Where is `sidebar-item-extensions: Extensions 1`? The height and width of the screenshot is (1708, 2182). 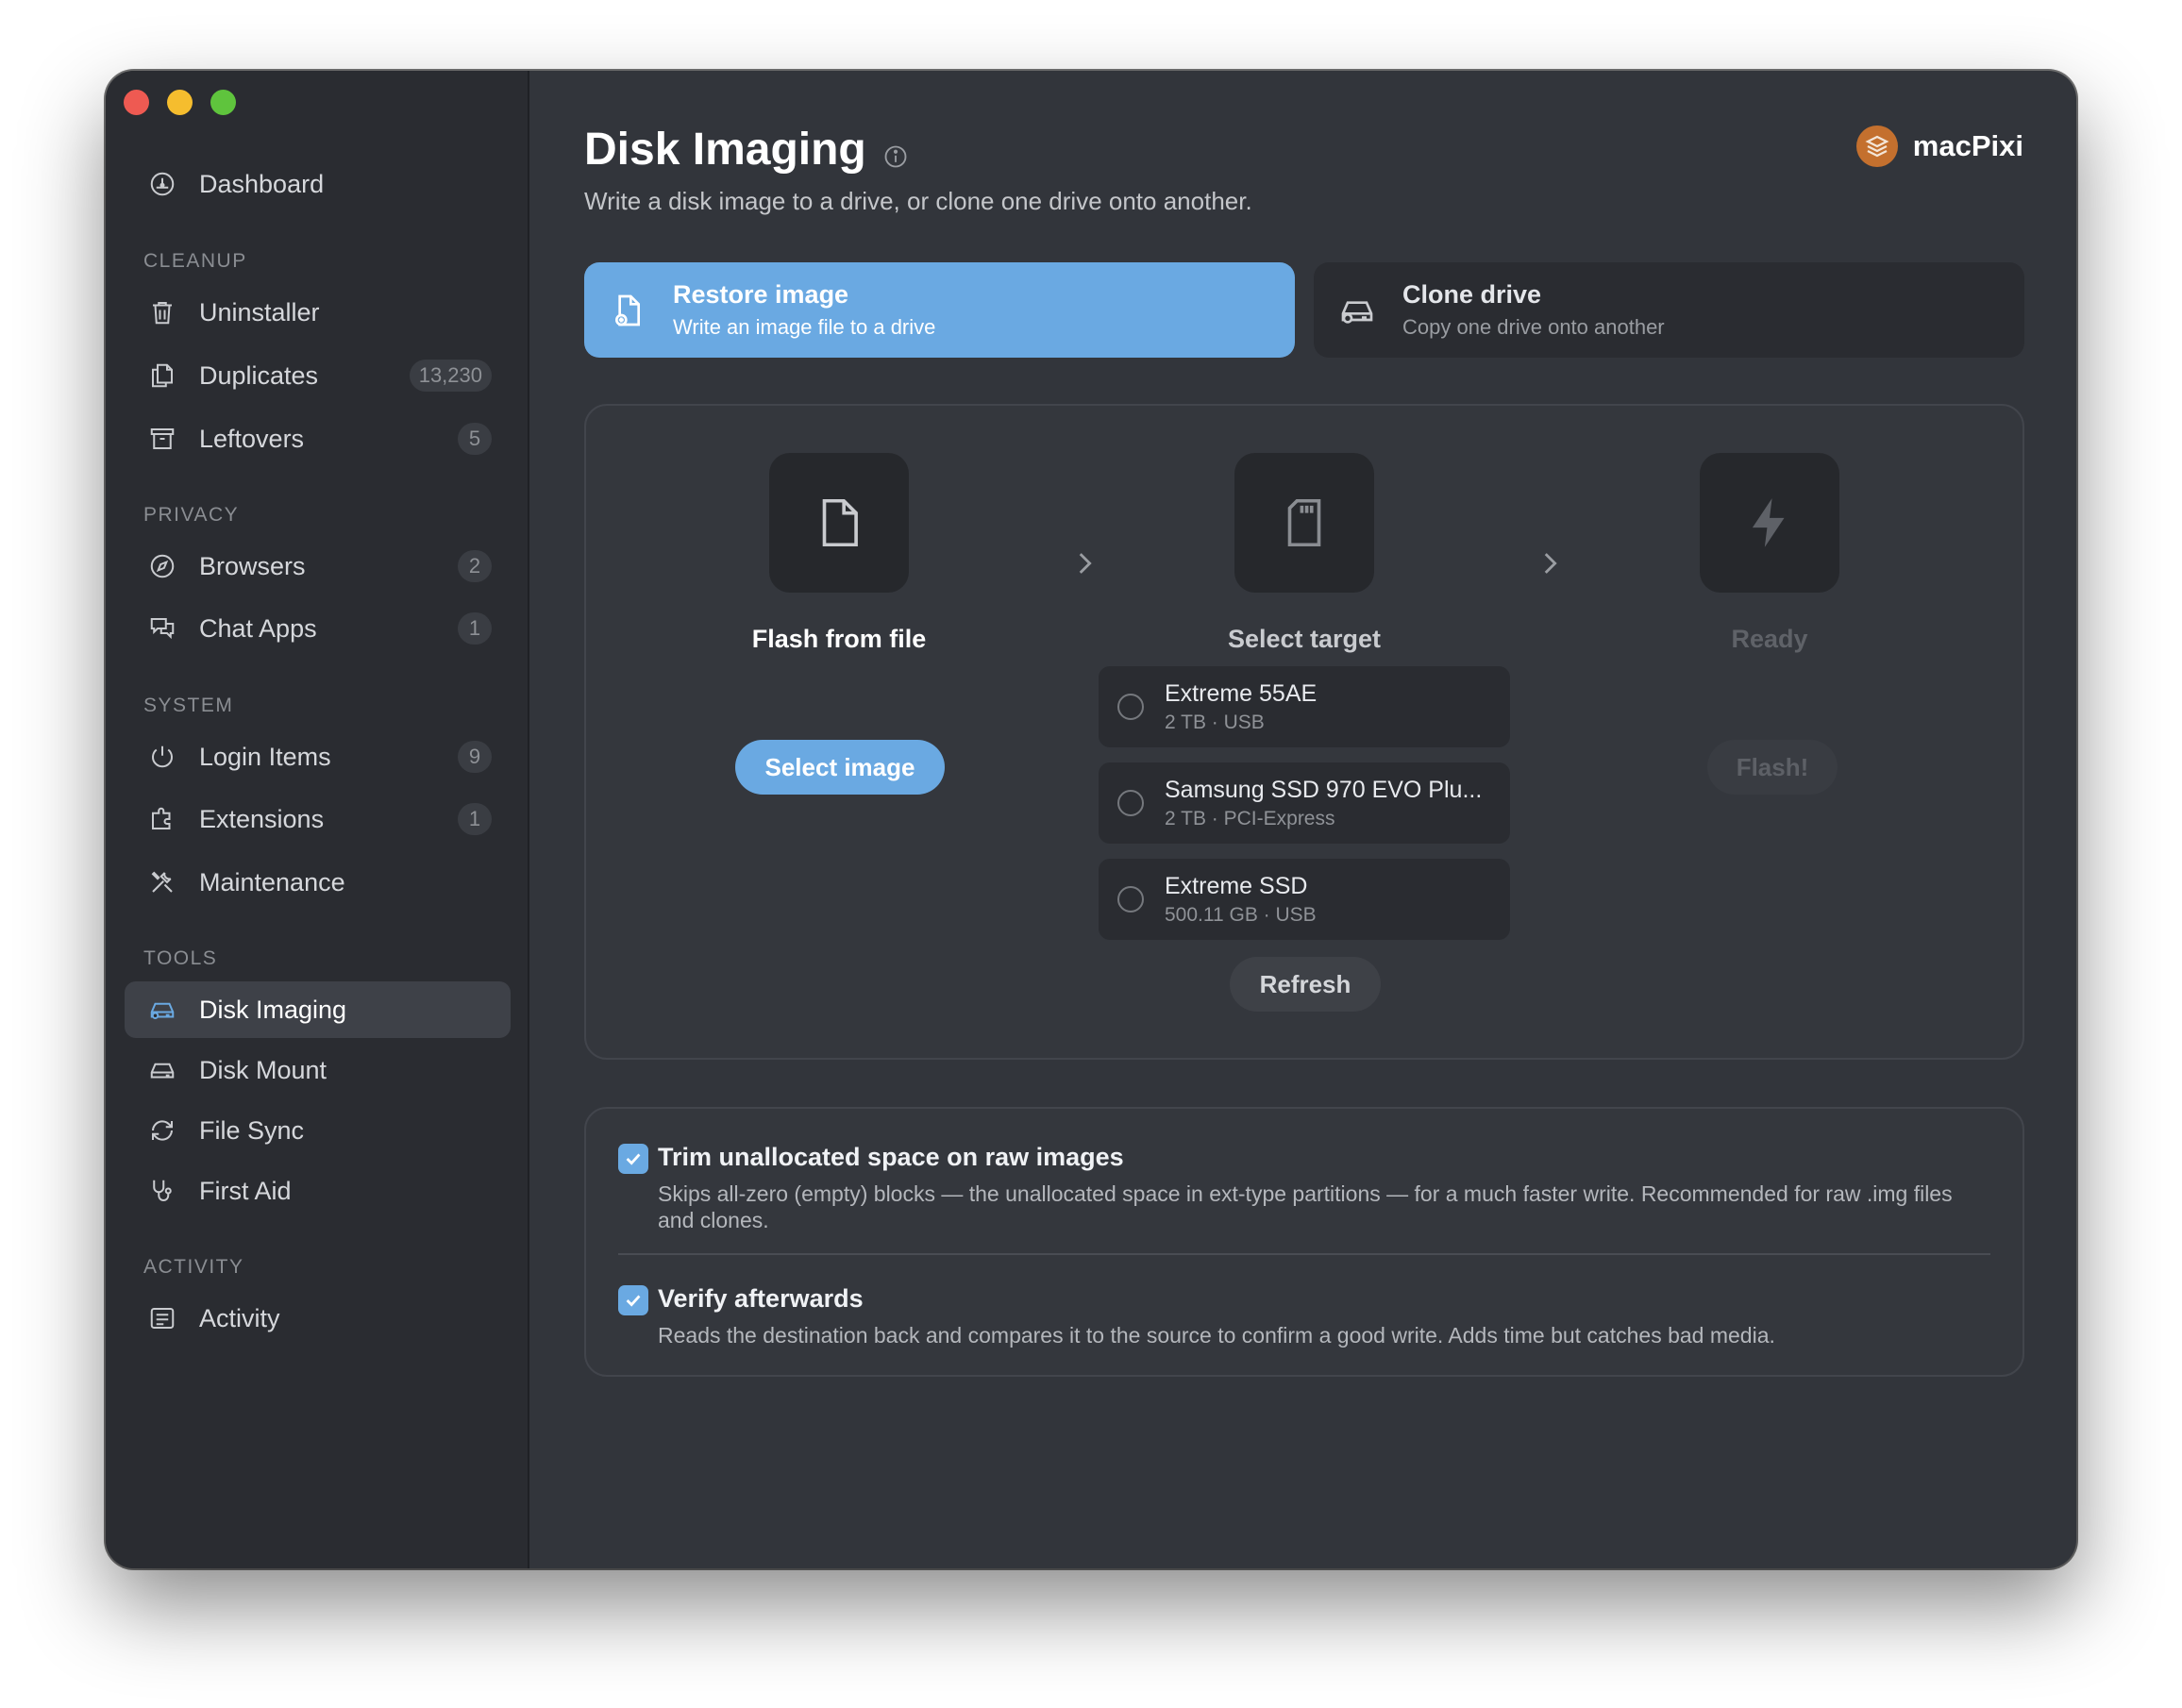
sidebar-item-extensions: Extensions 1 is located at coordinates (318, 819).